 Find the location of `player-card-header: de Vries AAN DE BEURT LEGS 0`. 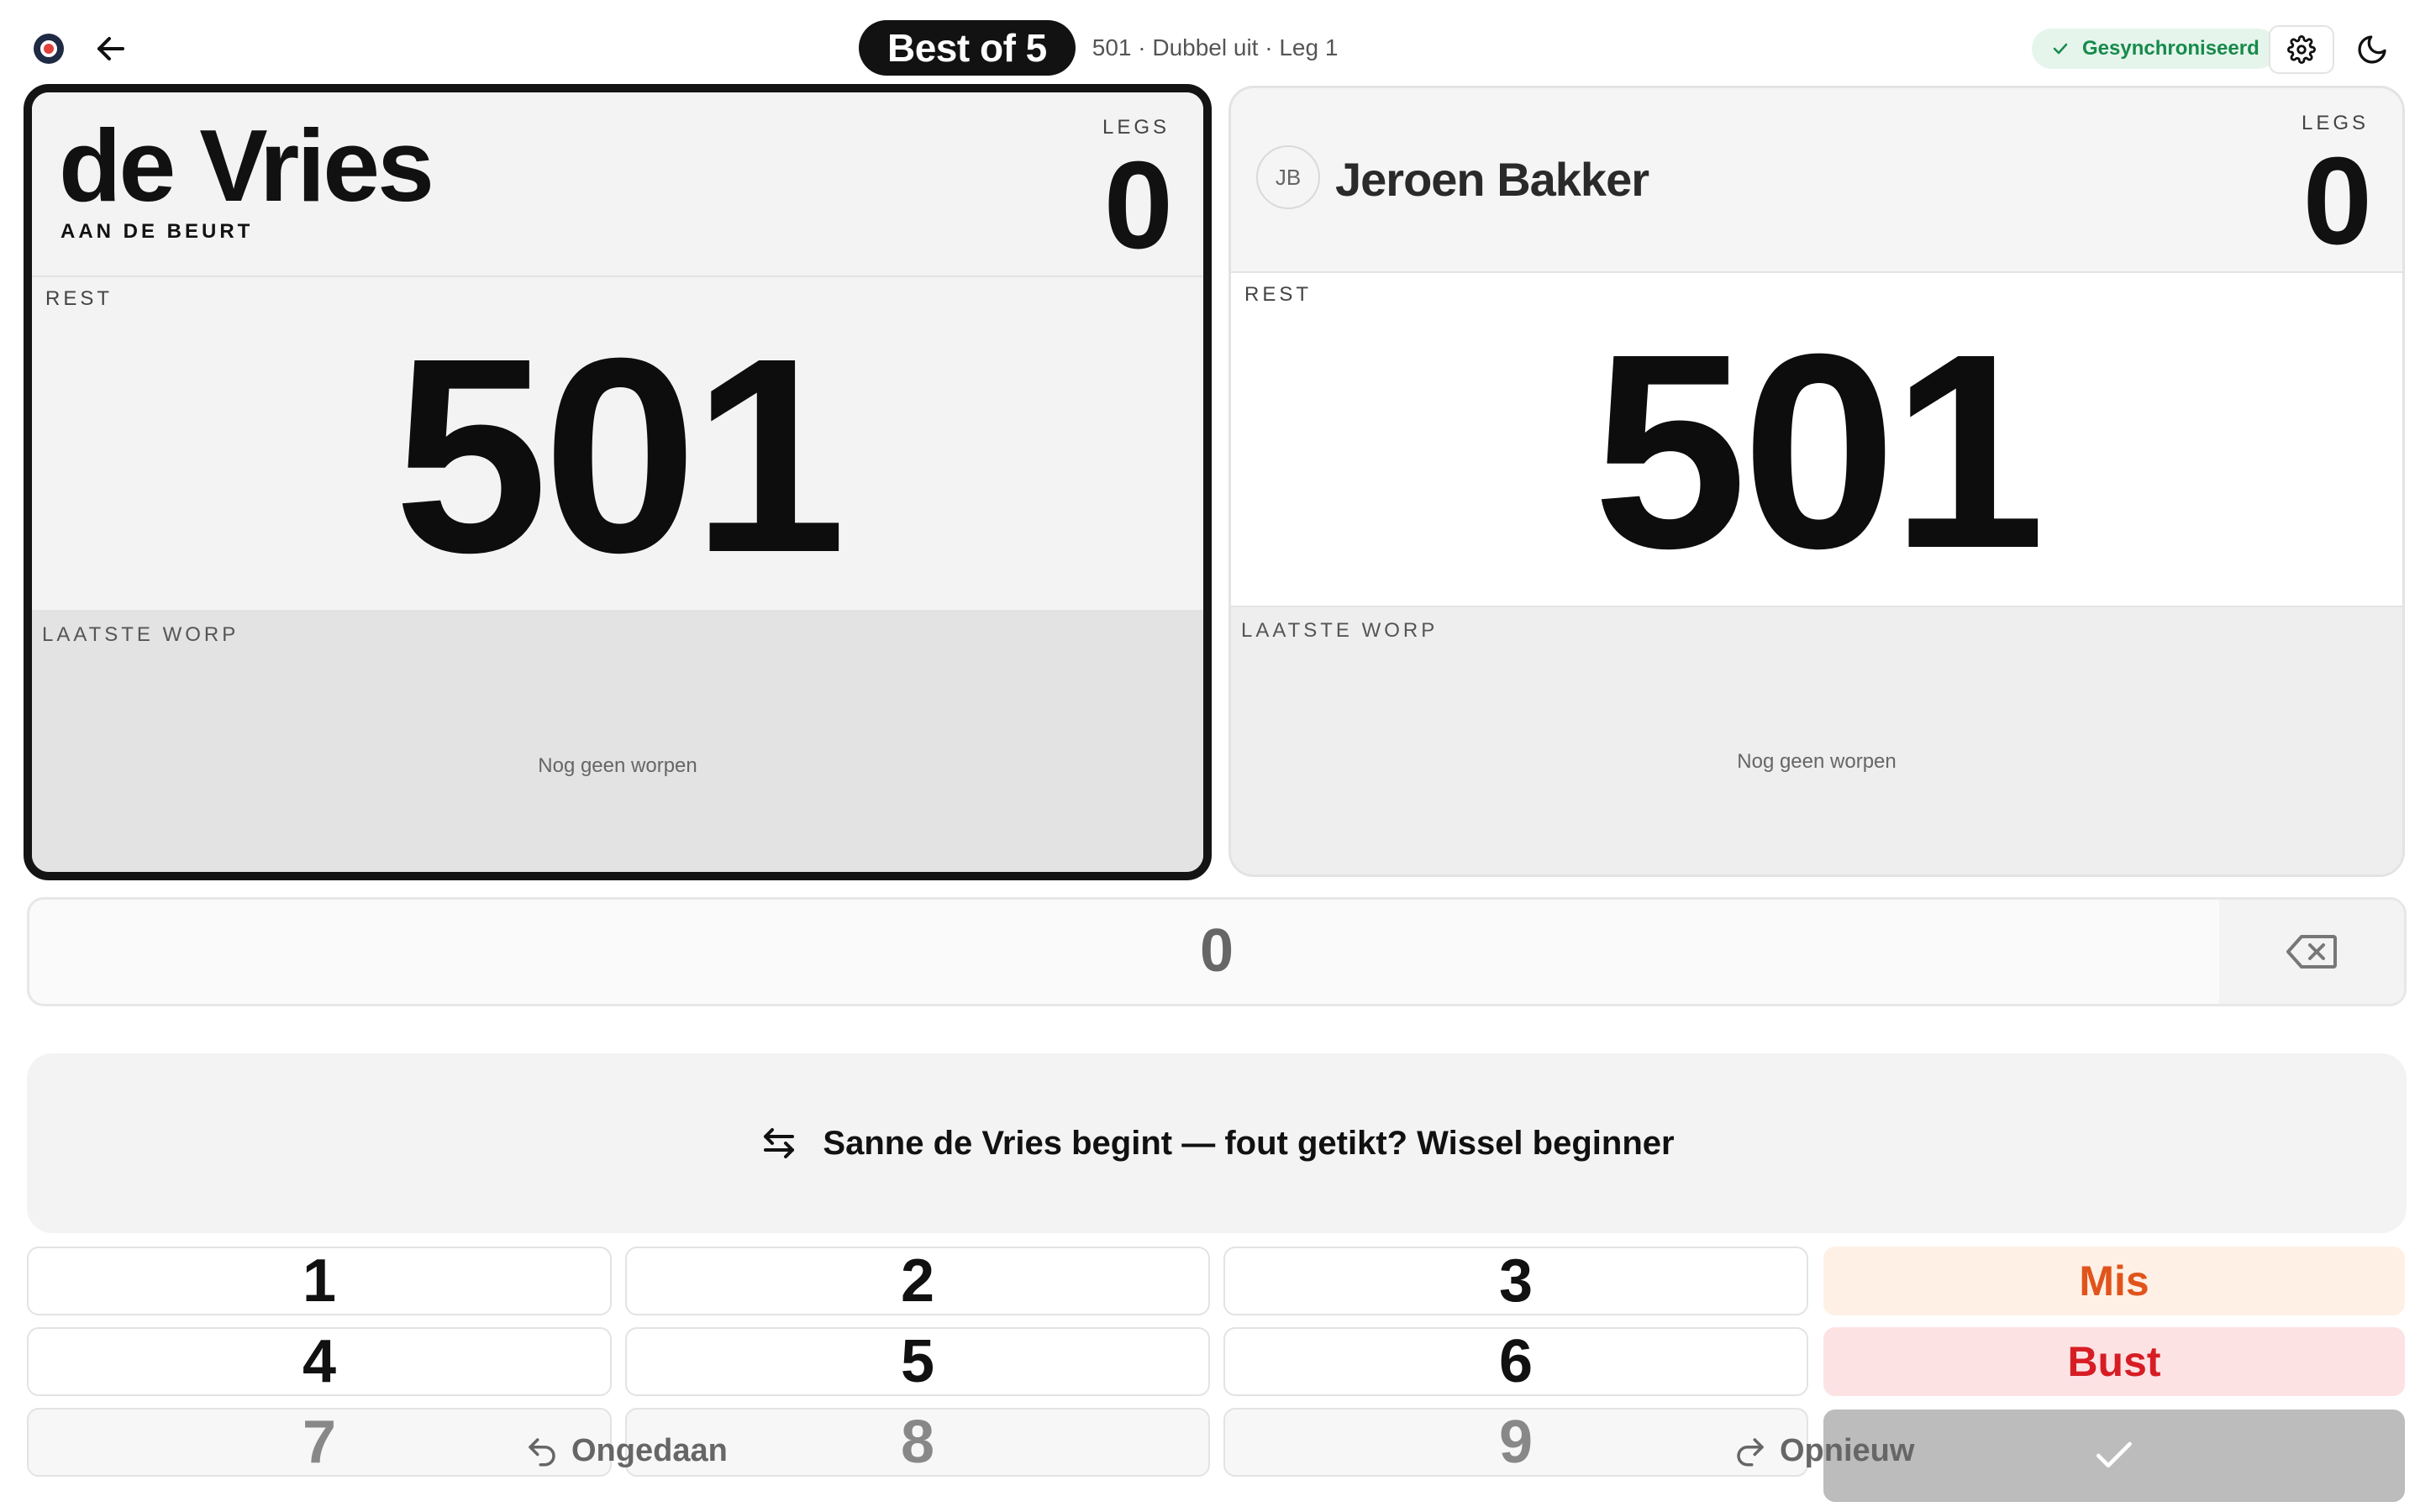

player-card-header: de Vries AAN DE BEURT LEGS 0 is located at coordinates (617, 184).